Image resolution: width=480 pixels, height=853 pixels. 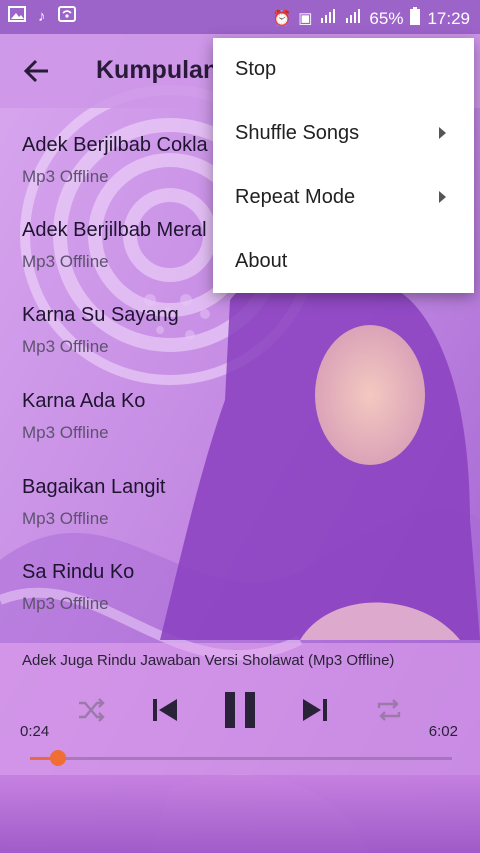 I want to click on pause-icon, so click(x=240, y=710).